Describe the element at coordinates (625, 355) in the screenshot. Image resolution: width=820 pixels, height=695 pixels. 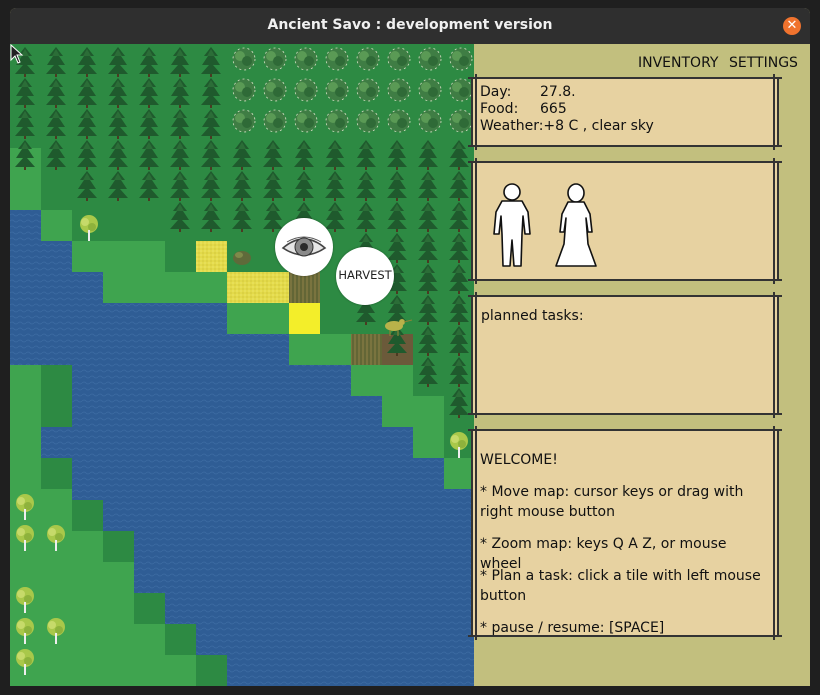
I see `tasks-panel: planned tasks:` at that location.